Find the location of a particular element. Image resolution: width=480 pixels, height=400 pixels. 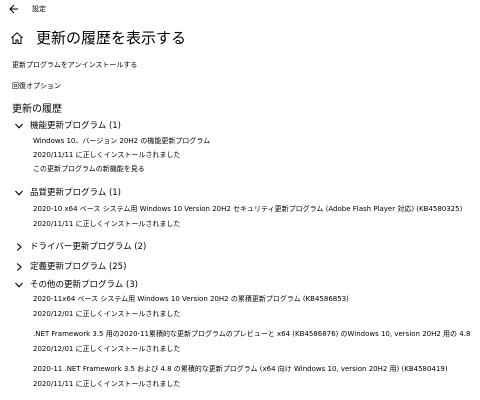

group-feature-updates: 機能更新プログラム (1) is located at coordinates (67, 126).